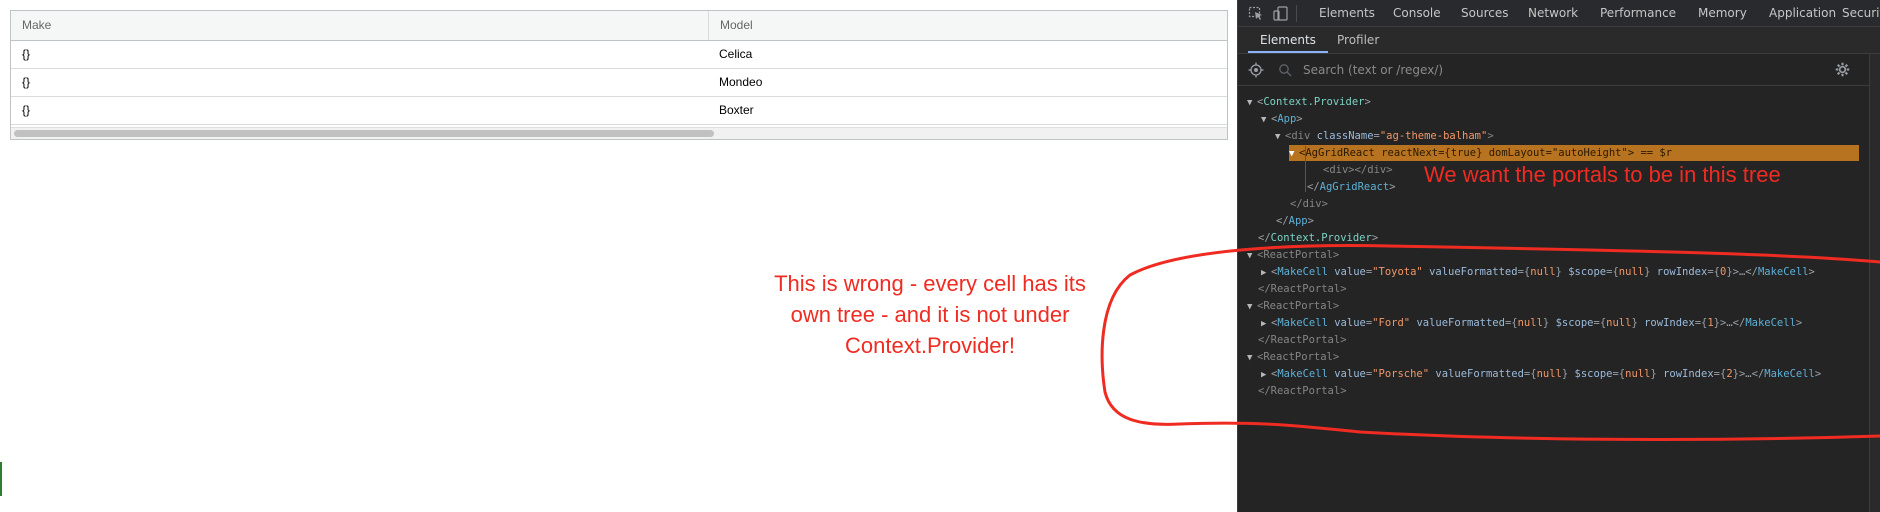 The height and width of the screenshot is (512, 1880). I want to click on horizontal-scrollbar, so click(619, 133).